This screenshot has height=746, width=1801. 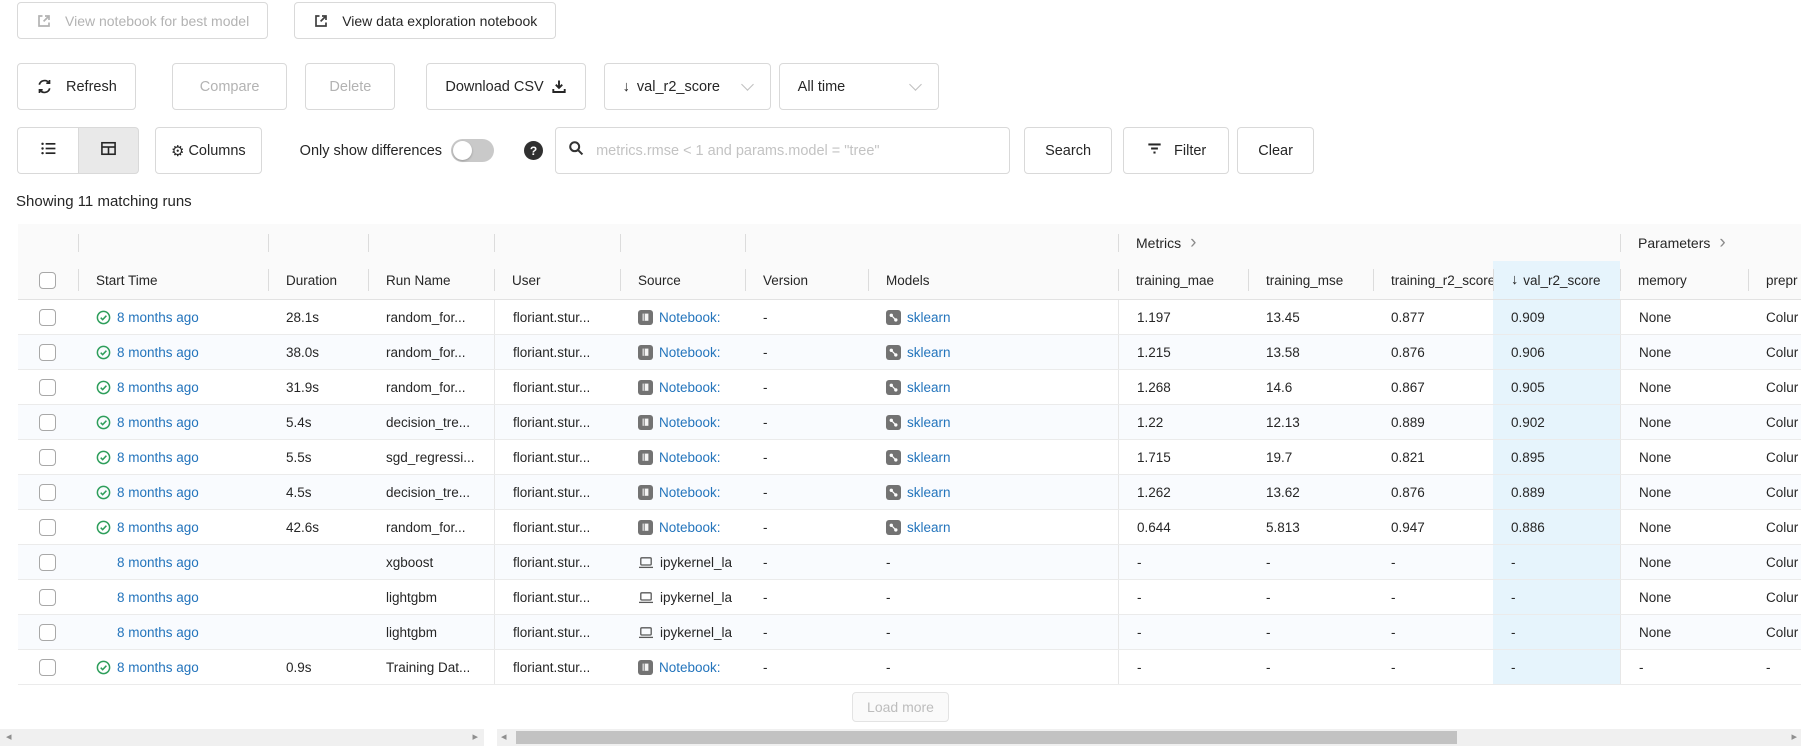 What do you see at coordinates (47, 280) in the screenshot?
I see `select-all-checkbox` at bounding box center [47, 280].